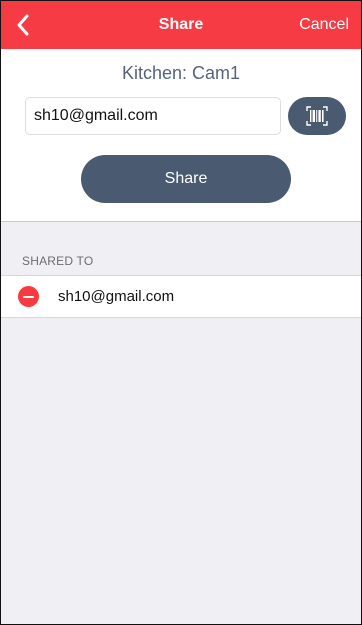  What do you see at coordinates (324, 25) in the screenshot?
I see `cancel-button: Cancel` at bounding box center [324, 25].